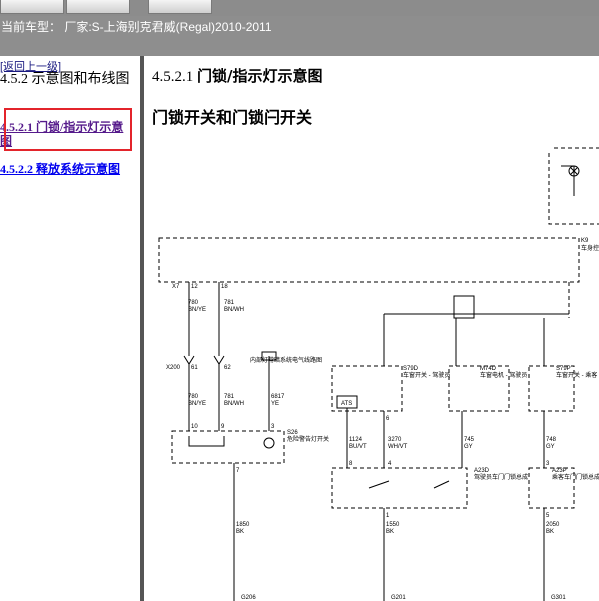 The height and width of the screenshot is (601, 599). What do you see at coordinates (476, 339) in the screenshot?
I see `window-circuit-wires` at bounding box center [476, 339].